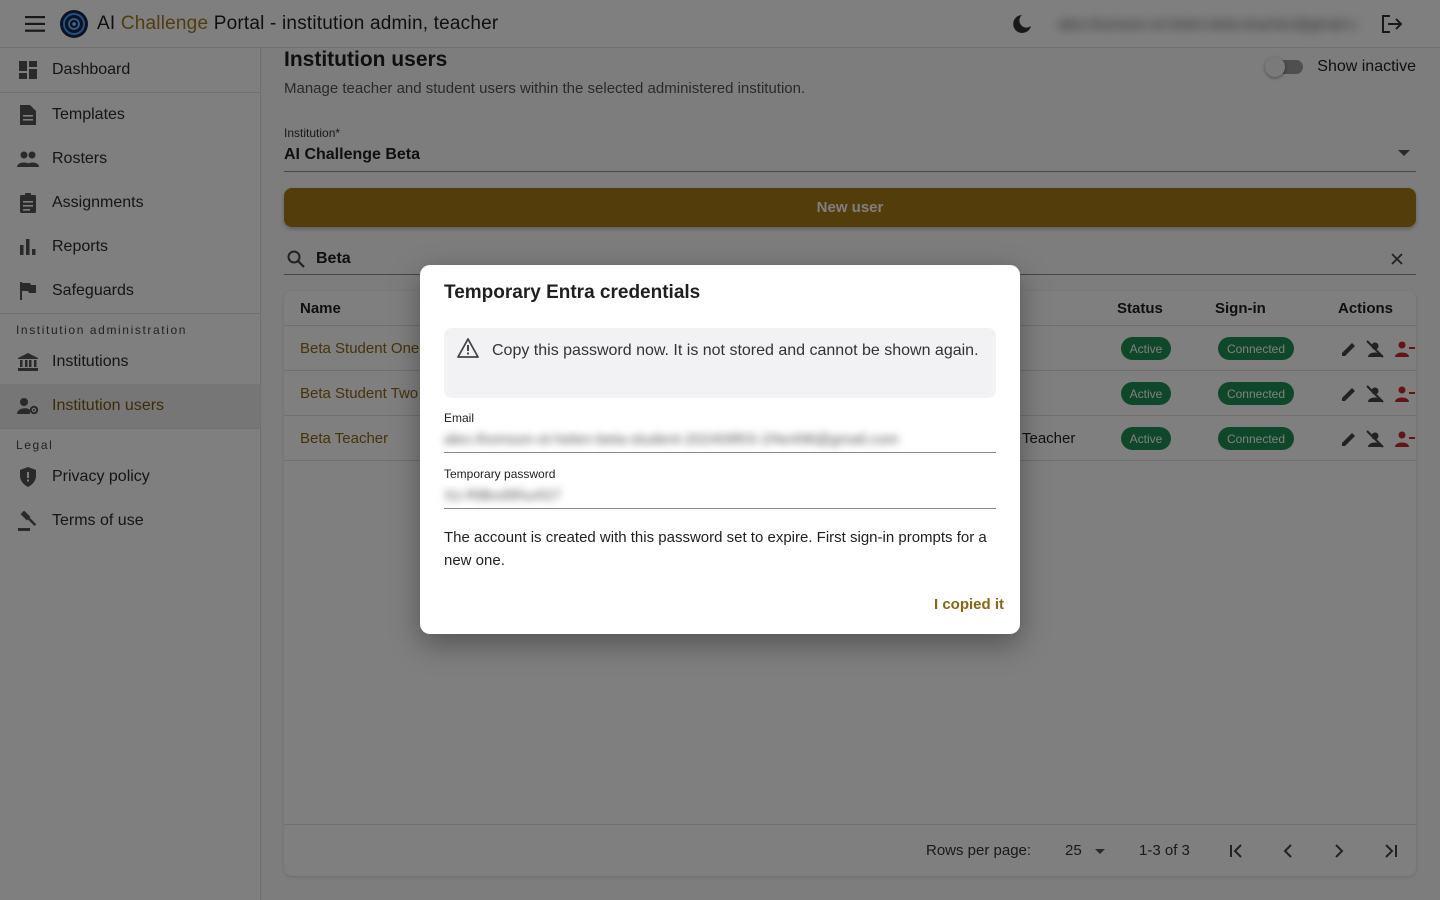 The height and width of the screenshot is (900, 1440). Describe the element at coordinates (572, 292) in the screenshot. I see `dialog-title: Temporary Entra credentials` at that location.